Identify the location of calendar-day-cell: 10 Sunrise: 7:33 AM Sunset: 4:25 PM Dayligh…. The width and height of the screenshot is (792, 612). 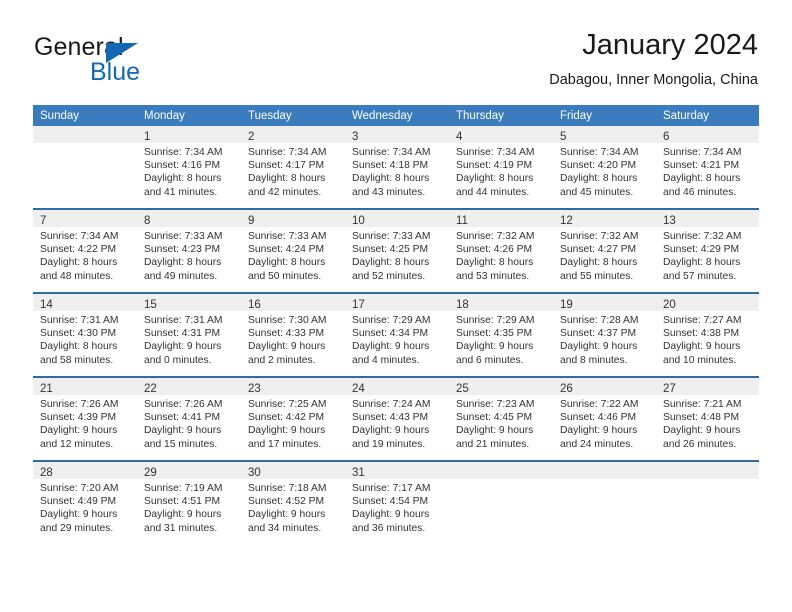
(397, 250).